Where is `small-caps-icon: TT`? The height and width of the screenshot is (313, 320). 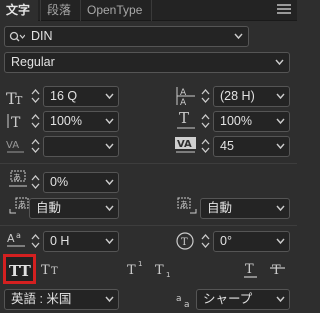
small-caps-icon: TT is located at coordinates (49, 270).